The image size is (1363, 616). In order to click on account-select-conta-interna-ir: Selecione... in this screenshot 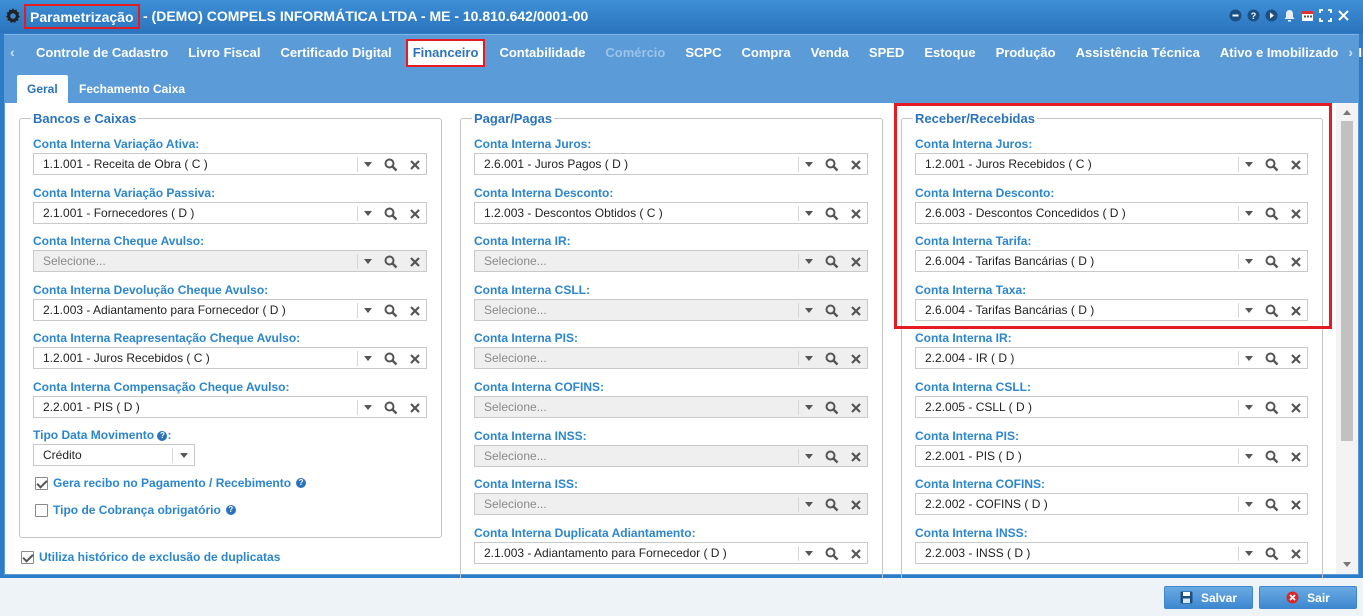, I will do `click(671, 261)`.